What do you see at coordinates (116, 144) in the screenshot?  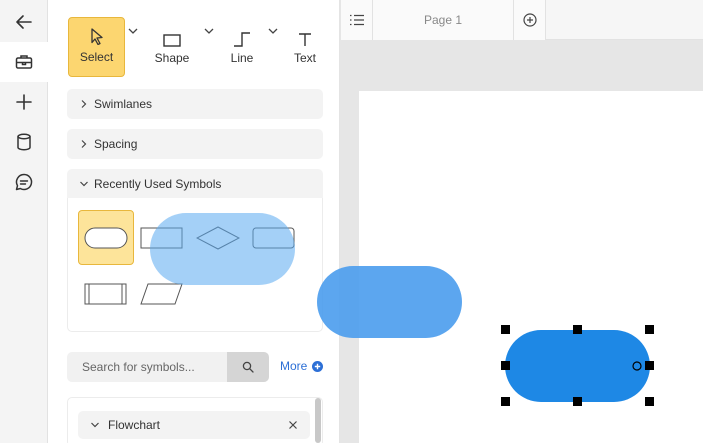 I see `spacing-label: Spacing` at bounding box center [116, 144].